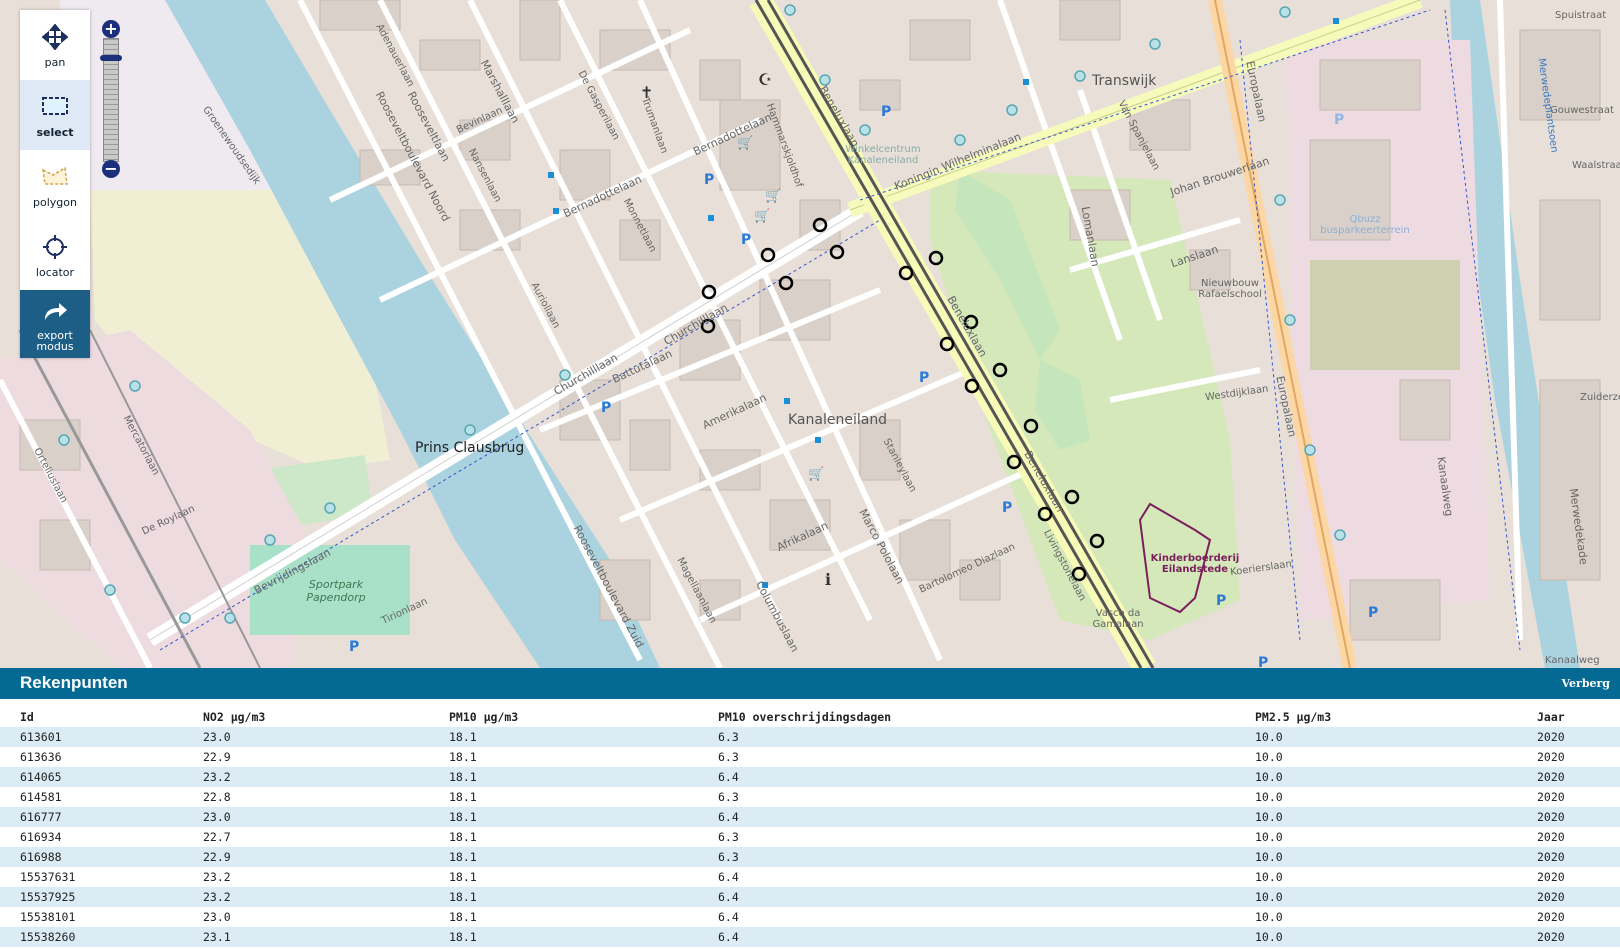  What do you see at coordinates (217, 897) in the screenshot?
I see `cell-no2: 23.2` at bounding box center [217, 897].